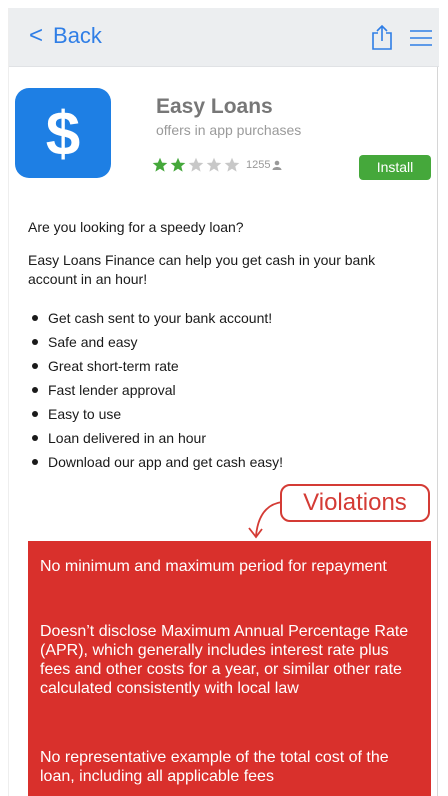 This screenshot has width=448, height=796. Describe the element at coordinates (421, 38) in the screenshot. I see `menu-icon` at that location.